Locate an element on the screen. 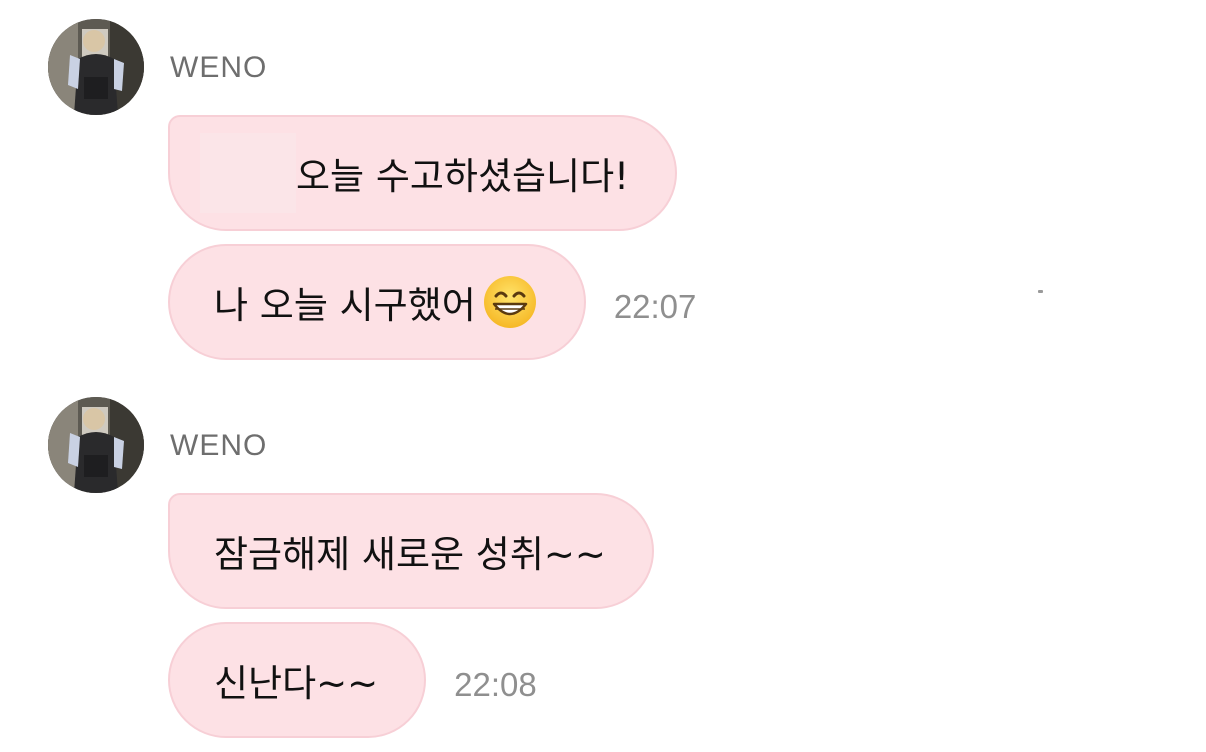  message-row: 나 오늘 시구했어 22:07 is located at coordinates (432, 302).